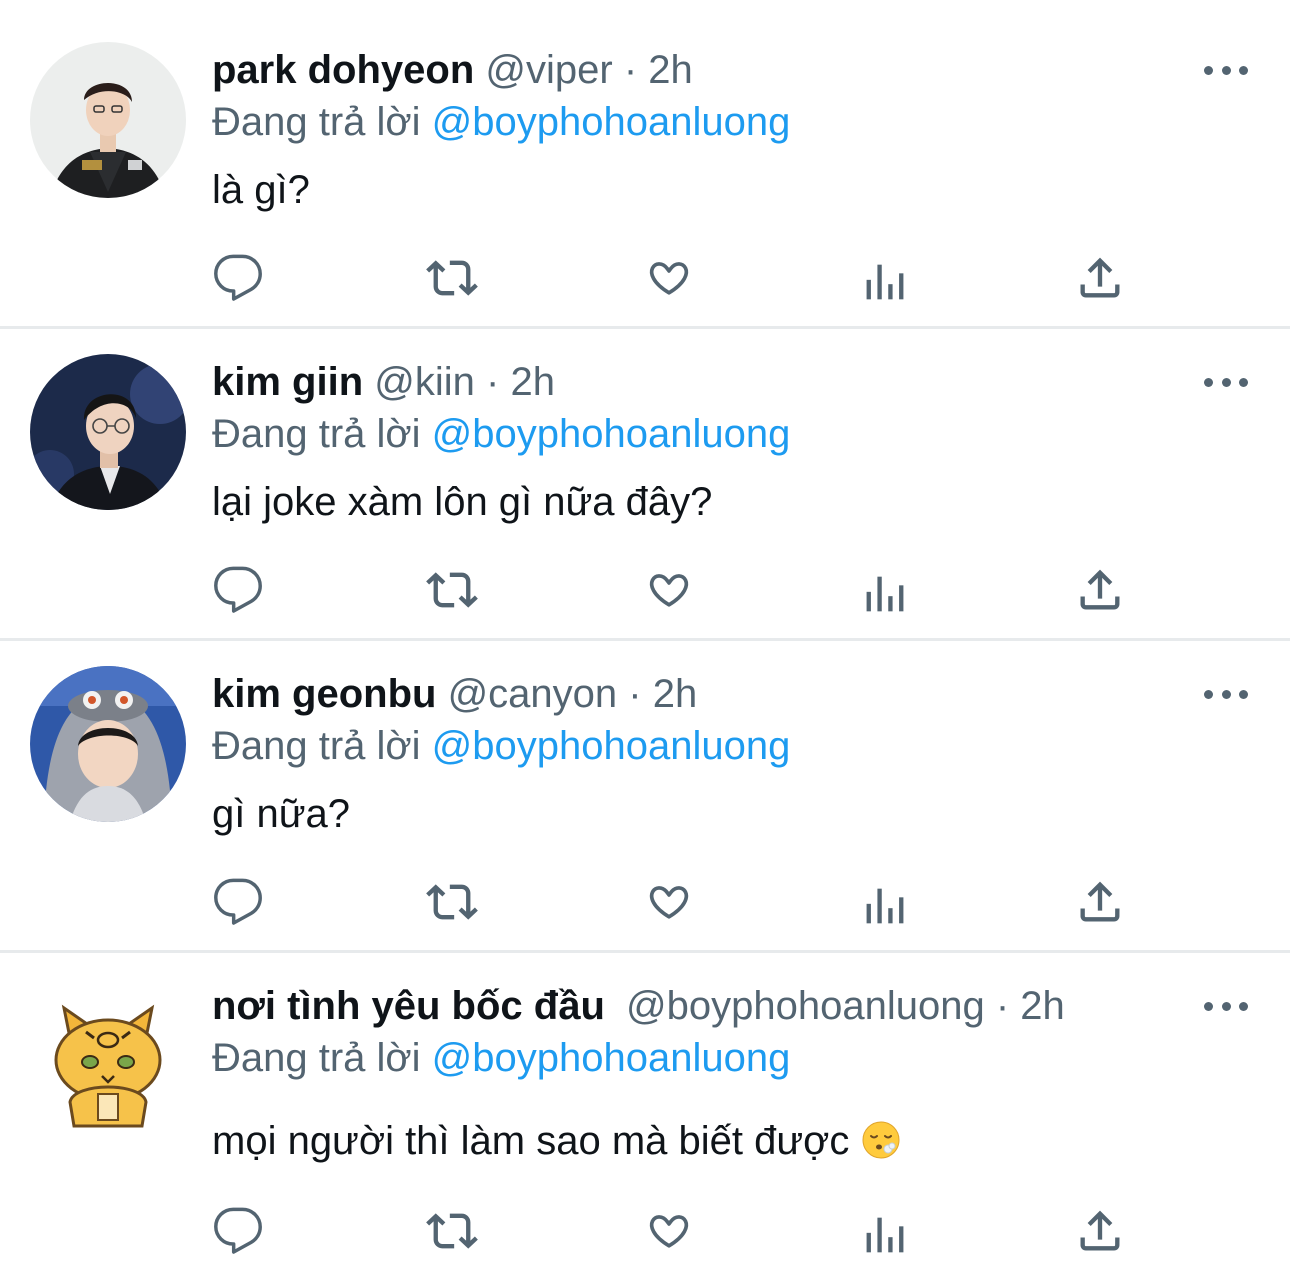  I want to click on user-handle: @kiin, so click(424, 382).